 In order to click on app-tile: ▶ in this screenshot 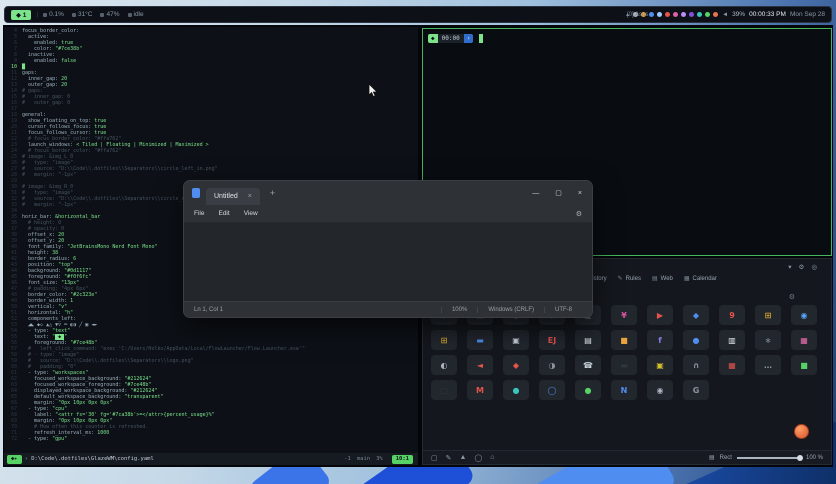, I will do `click(660, 315)`.